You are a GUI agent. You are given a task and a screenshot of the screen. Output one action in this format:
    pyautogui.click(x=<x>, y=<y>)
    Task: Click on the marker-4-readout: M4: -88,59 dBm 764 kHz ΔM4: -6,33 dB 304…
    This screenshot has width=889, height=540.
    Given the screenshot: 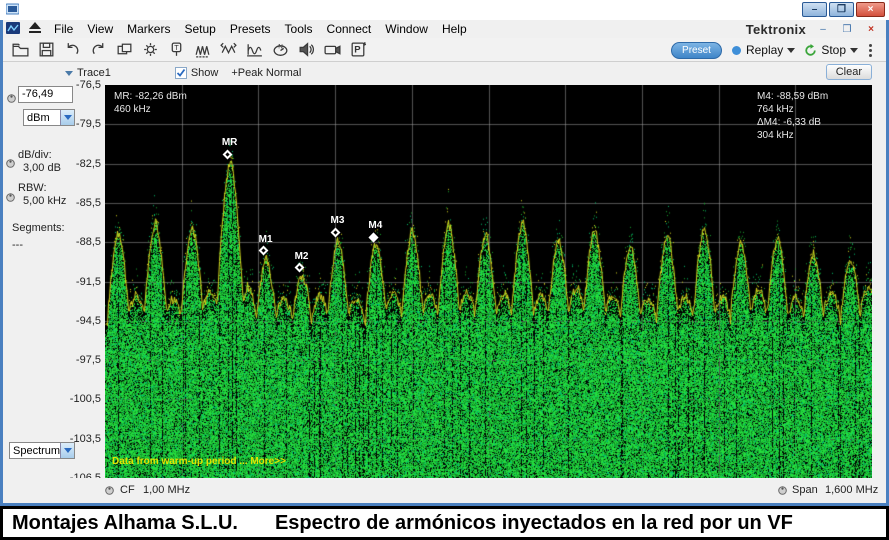 What is the action you would take?
    pyautogui.click(x=793, y=116)
    